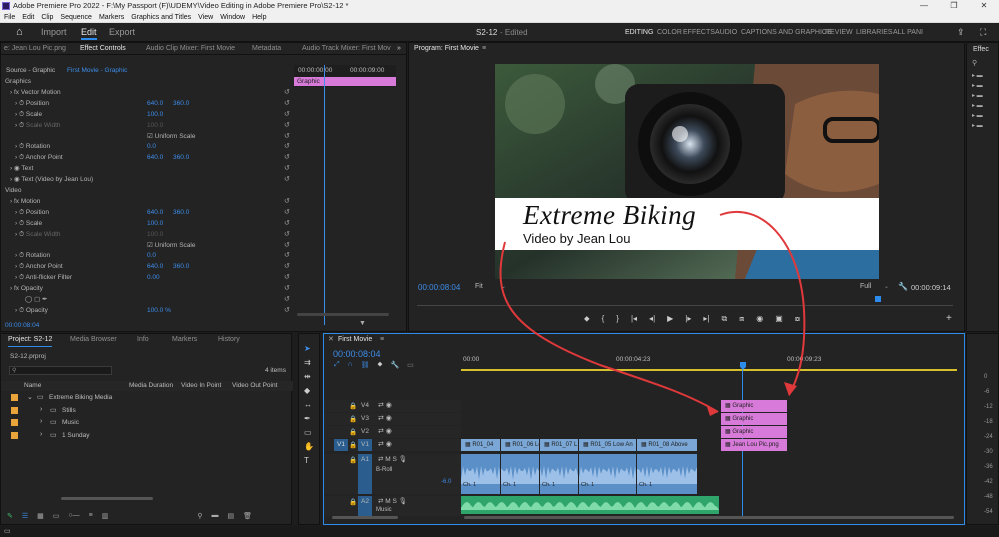 This screenshot has height=537, width=999. Describe the element at coordinates (266, 49) in the screenshot. I see `tab-metadata: Metadata` at that location.